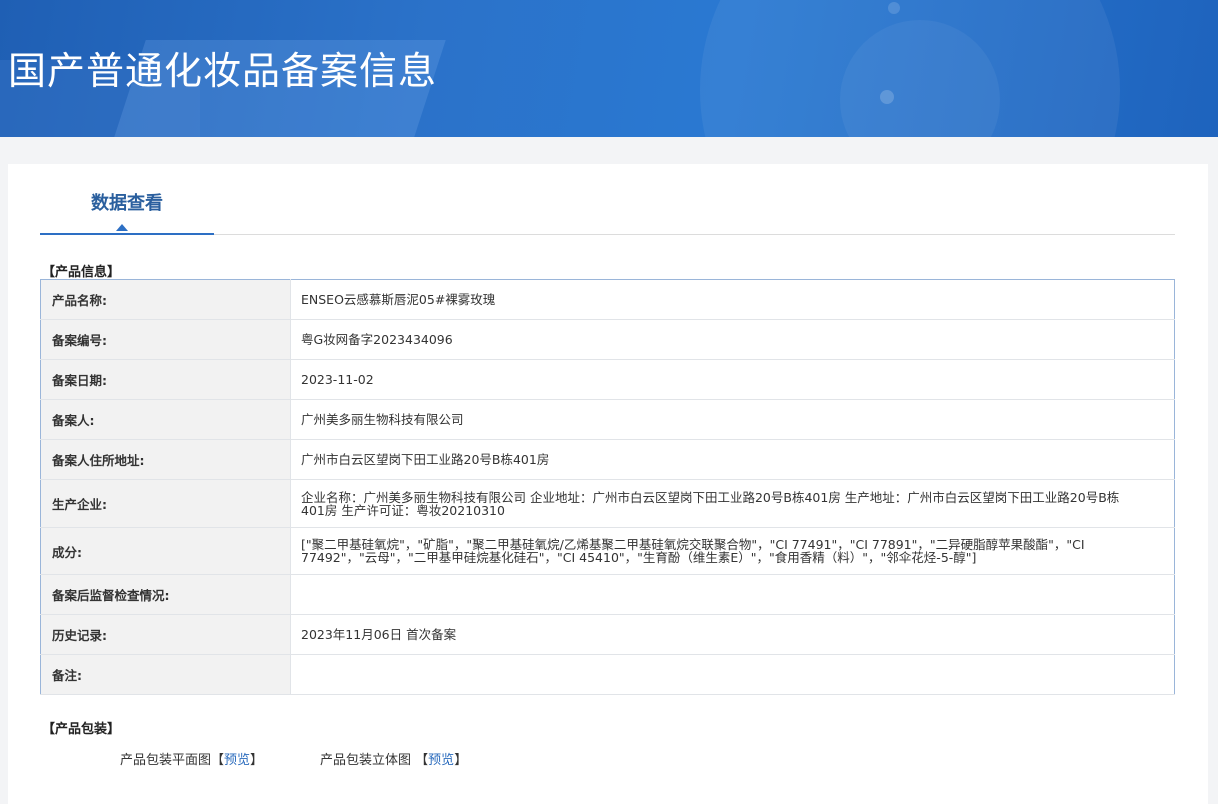 Image resolution: width=1218 pixels, height=804 pixels. I want to click on info-row: 备案人: 广州美多丽生物科技有限公司, so click(607, 419).